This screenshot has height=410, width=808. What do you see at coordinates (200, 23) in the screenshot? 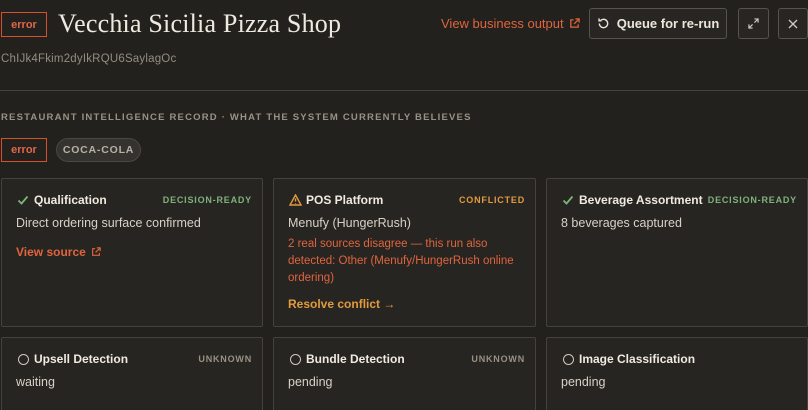
I see `page-title: Vecchia Sicilia Pizza Shop` at bounding box center [200, 23].